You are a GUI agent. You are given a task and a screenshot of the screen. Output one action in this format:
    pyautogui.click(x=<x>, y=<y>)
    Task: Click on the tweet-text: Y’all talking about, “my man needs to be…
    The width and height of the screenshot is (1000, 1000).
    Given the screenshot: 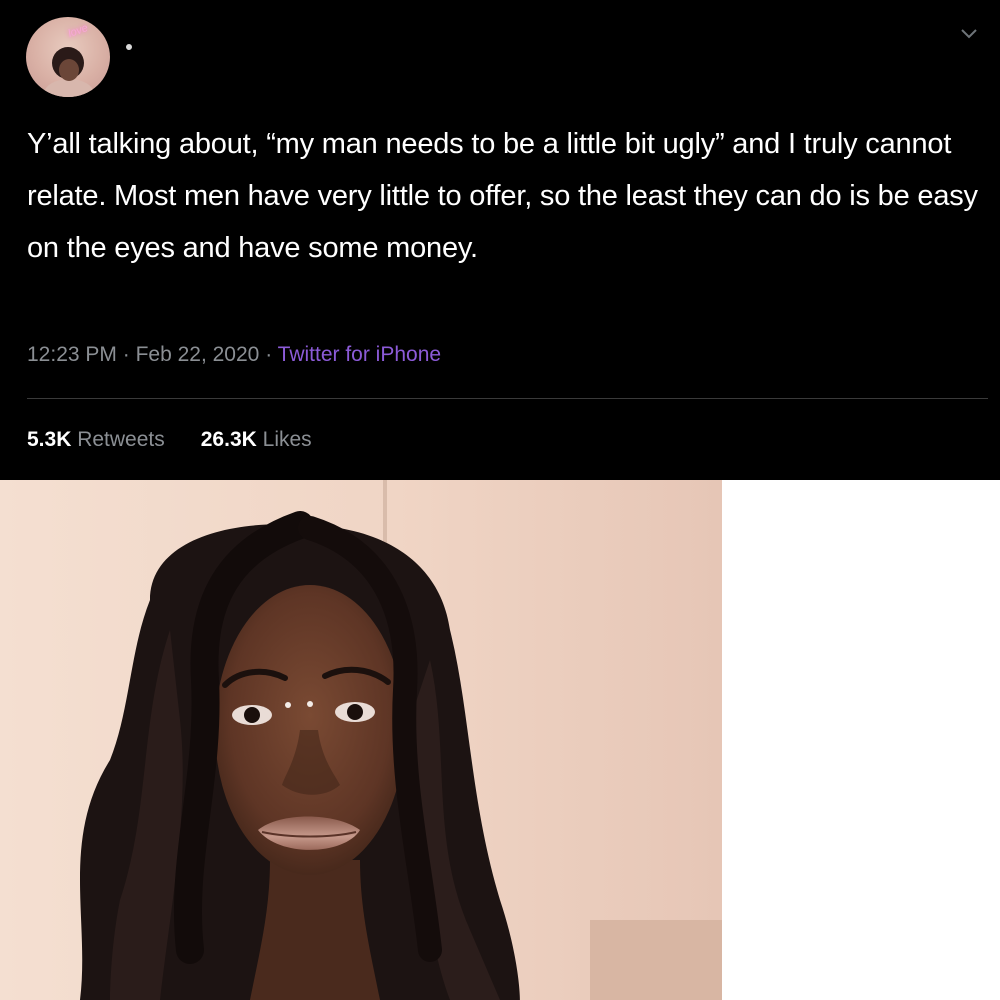 What is the action you would take?
    pyautogui.click(x=502, y=196)
    